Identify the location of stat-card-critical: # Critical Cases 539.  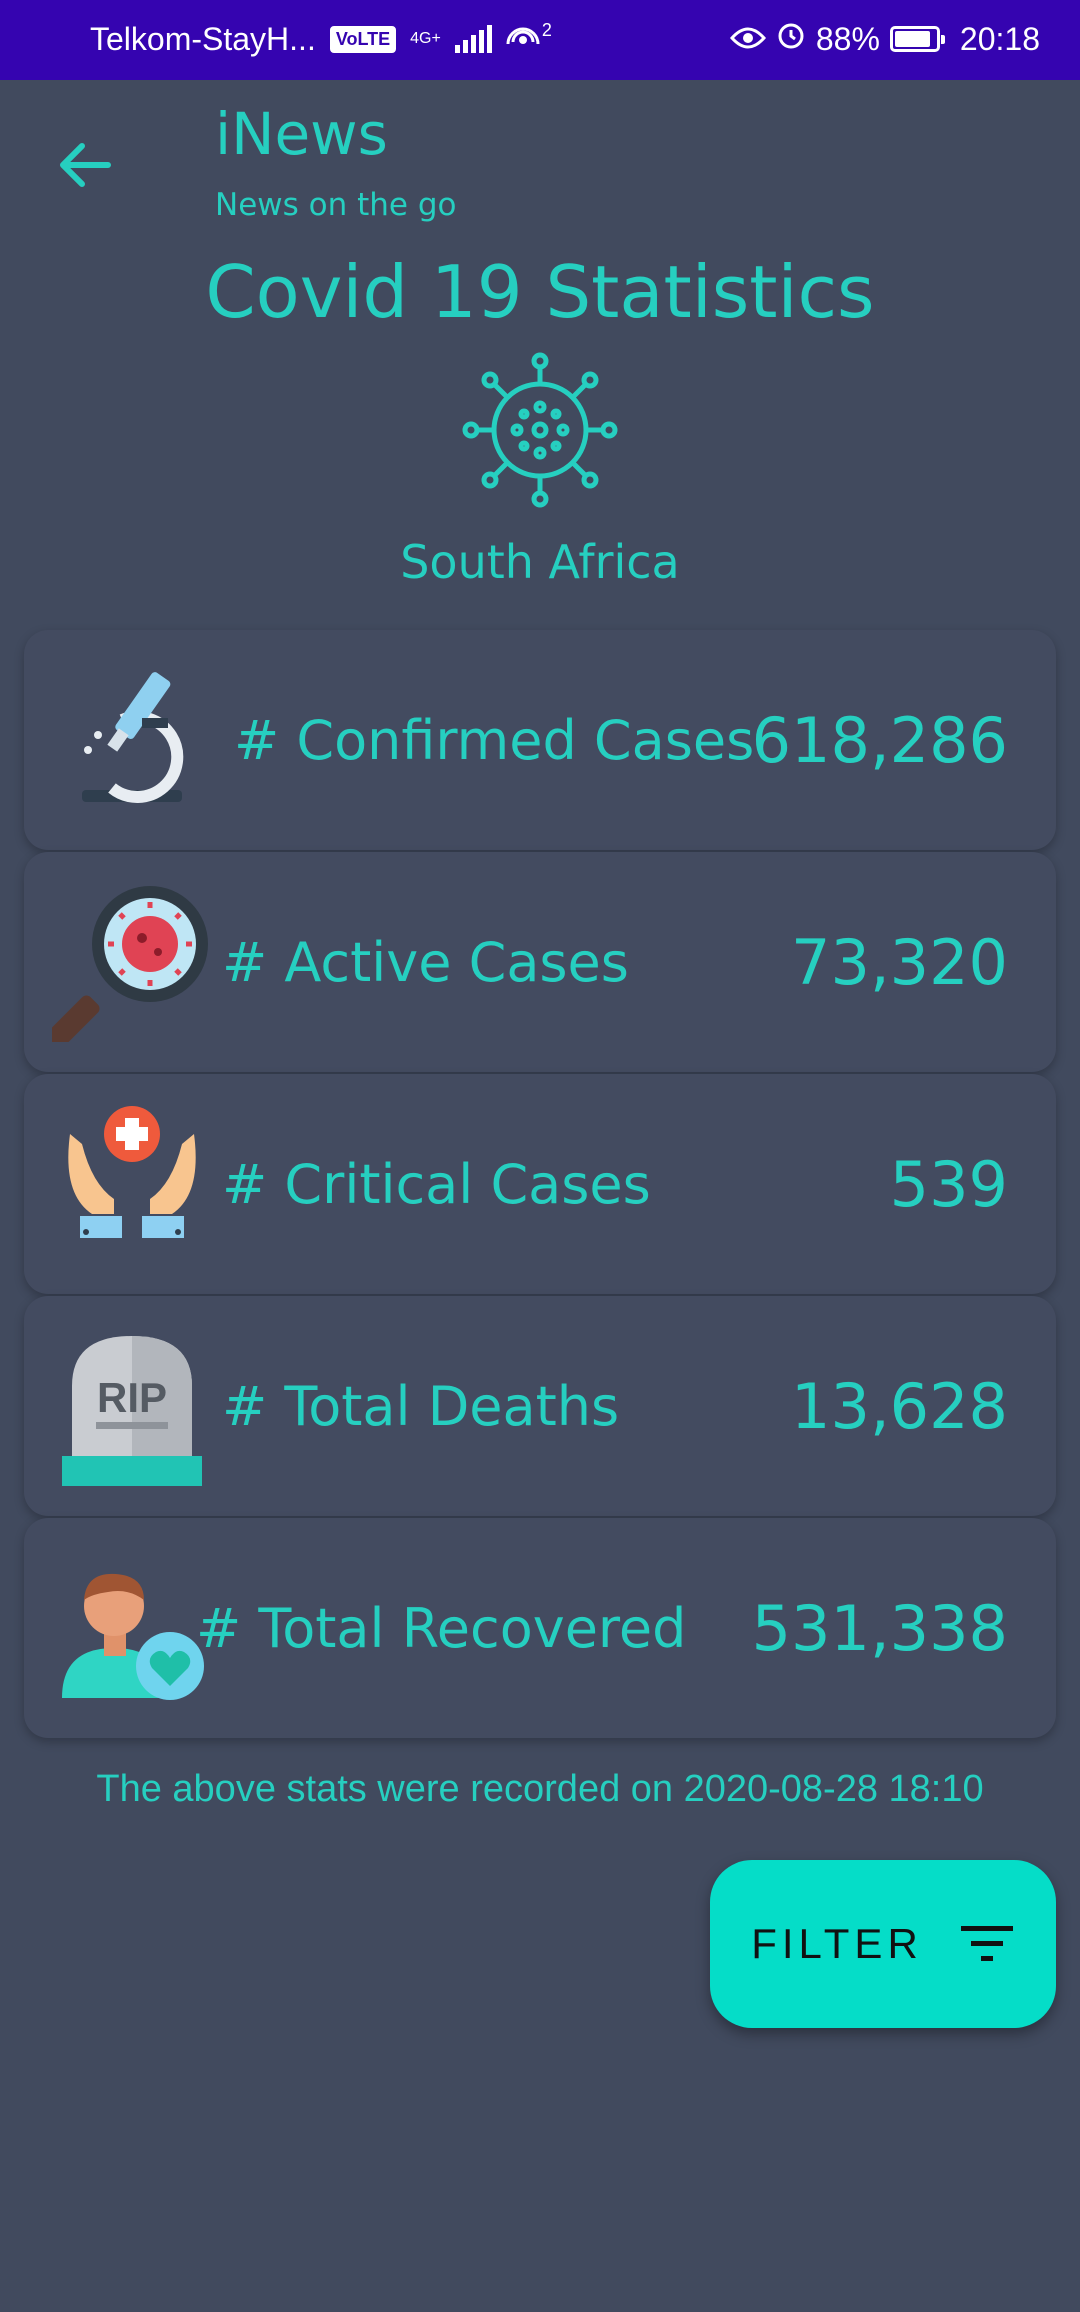
(540, 1184).